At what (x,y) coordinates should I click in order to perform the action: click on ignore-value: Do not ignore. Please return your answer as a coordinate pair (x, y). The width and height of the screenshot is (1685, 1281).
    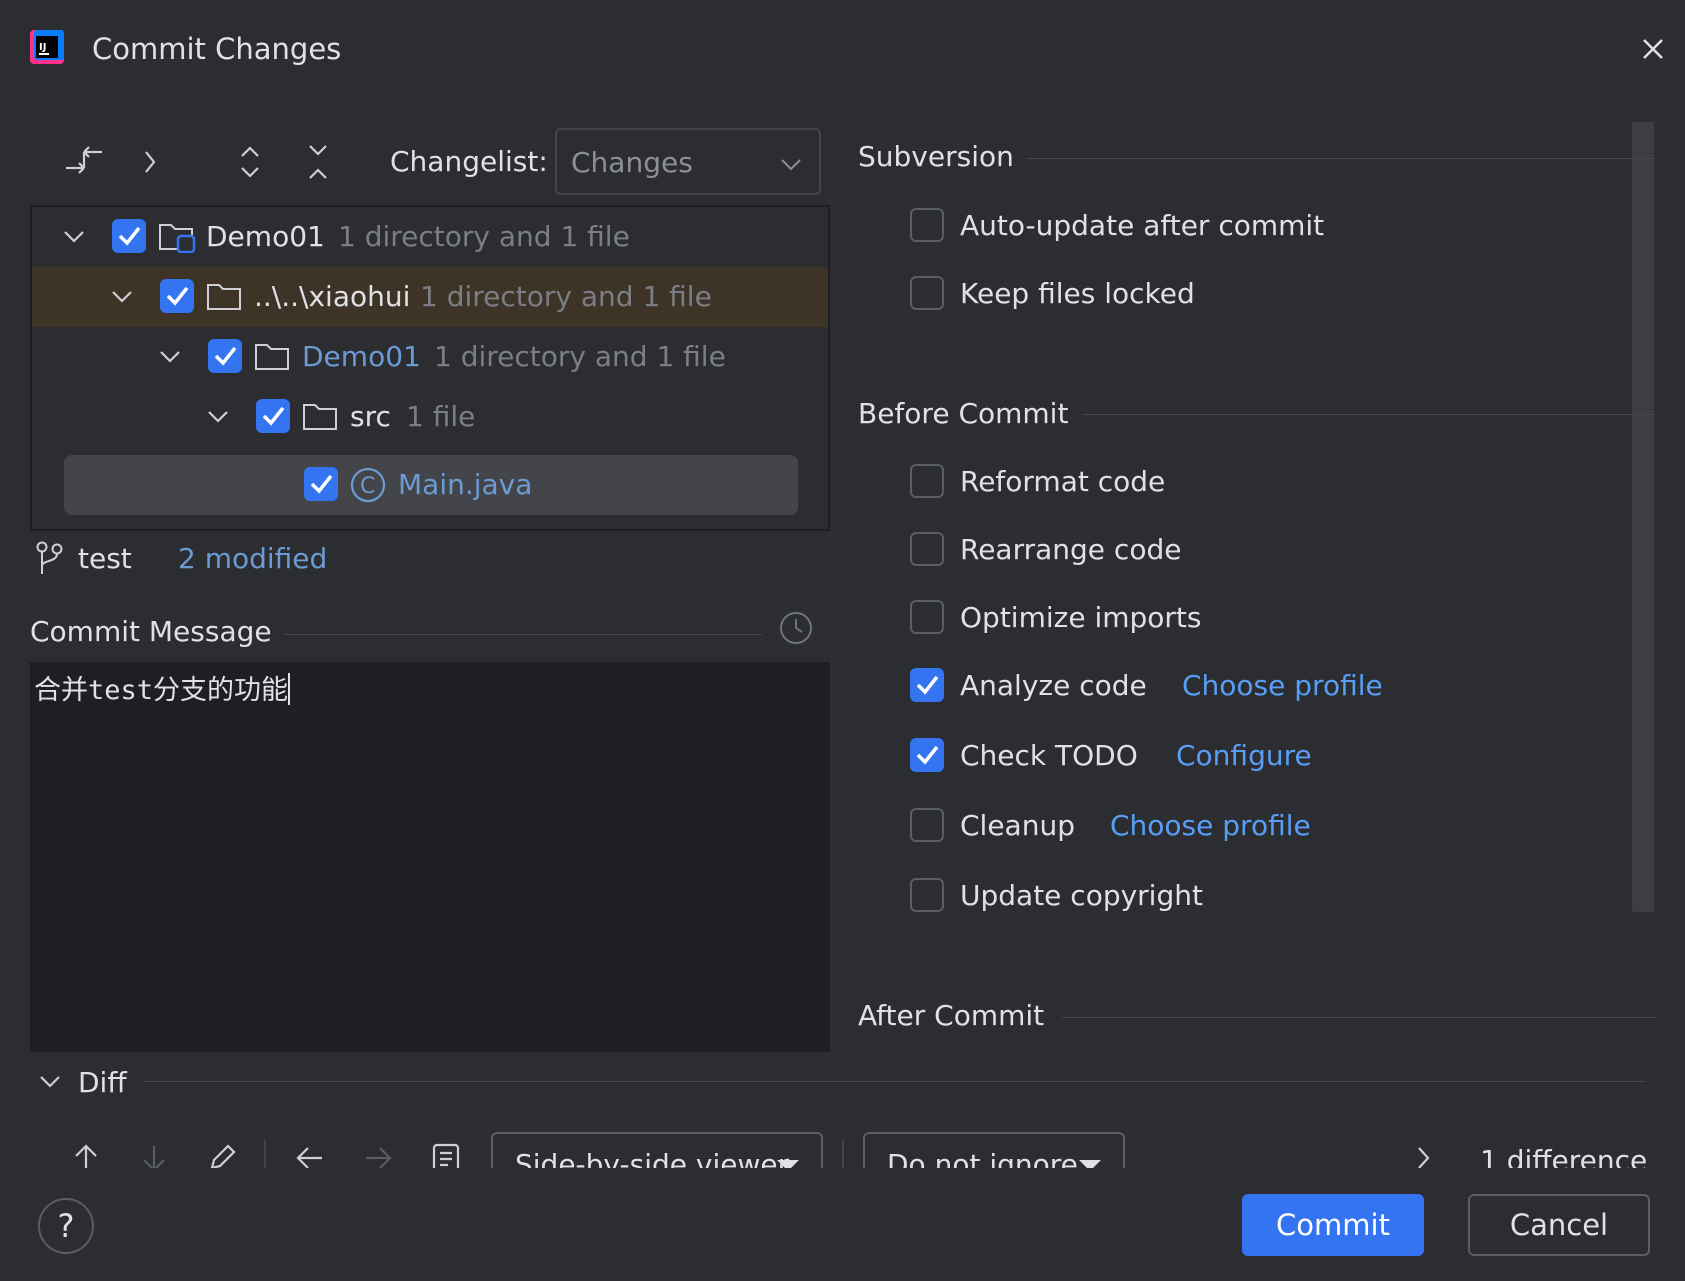
    Looking at the image, I should click on (982, 1158).